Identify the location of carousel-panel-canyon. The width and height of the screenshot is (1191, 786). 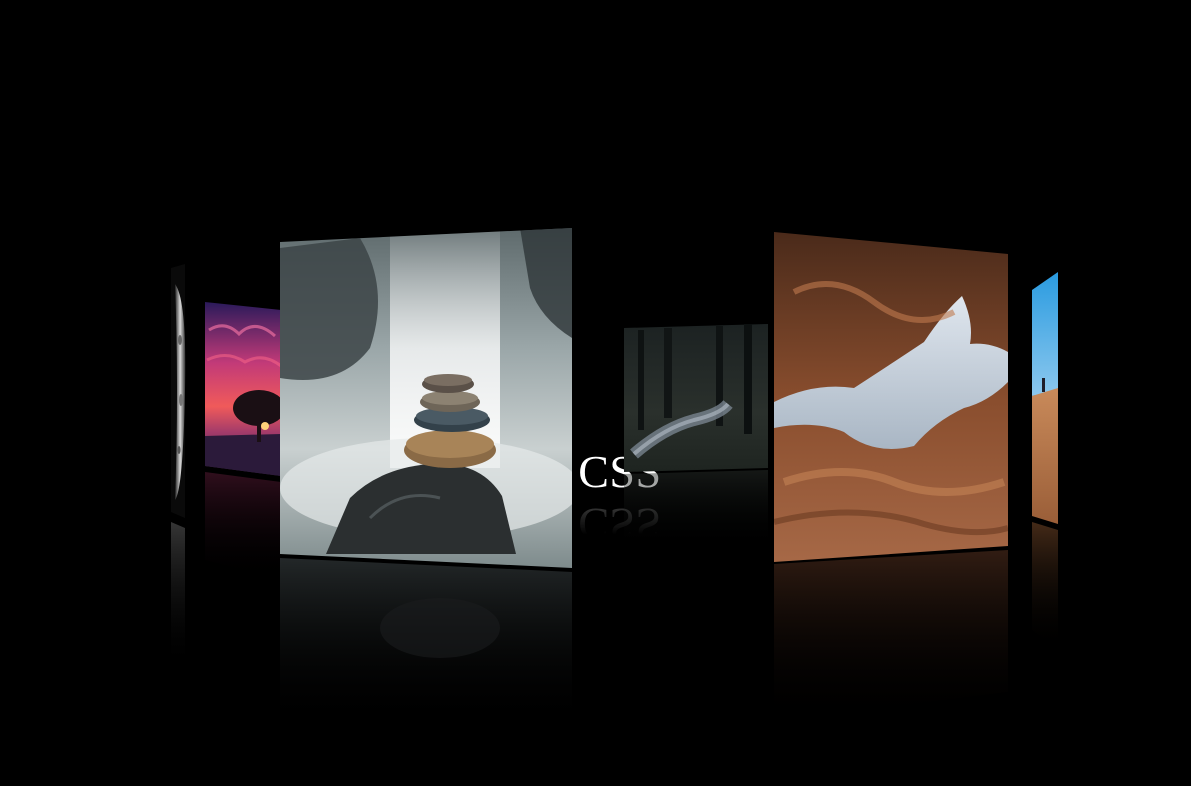
(892, 482).